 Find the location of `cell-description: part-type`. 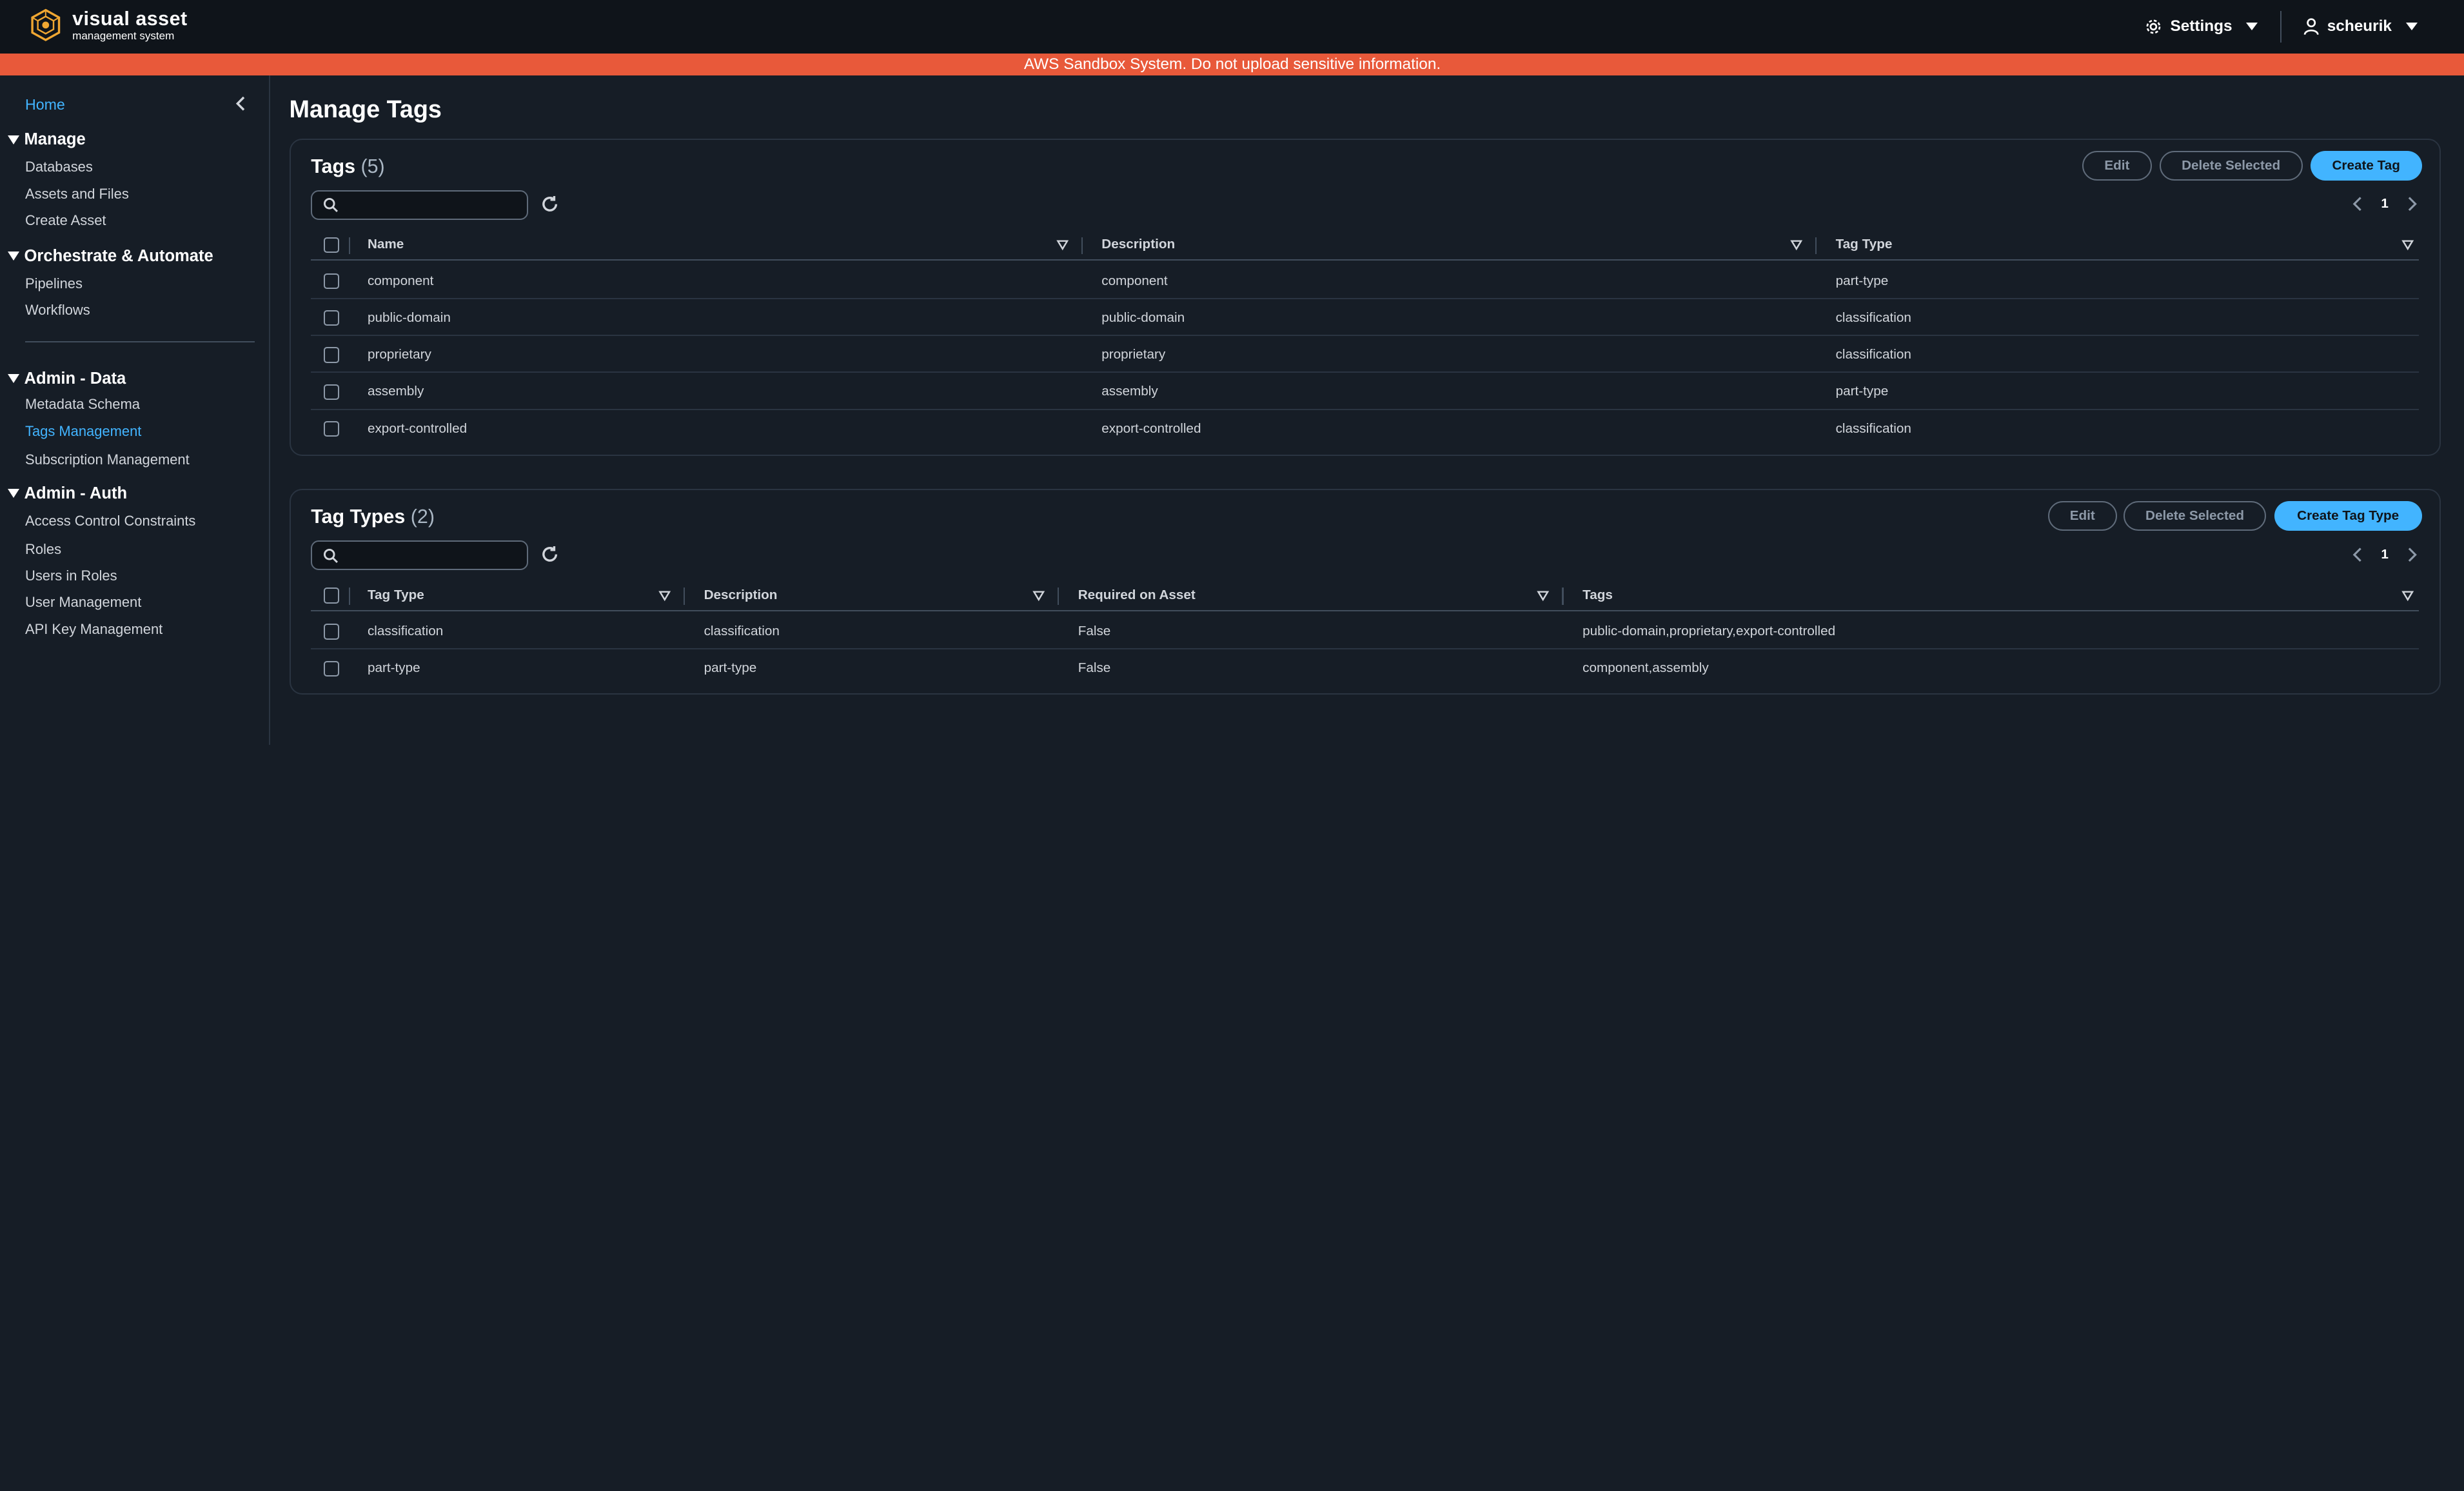

cell-description: part-type is located at coordinates (730, 668).